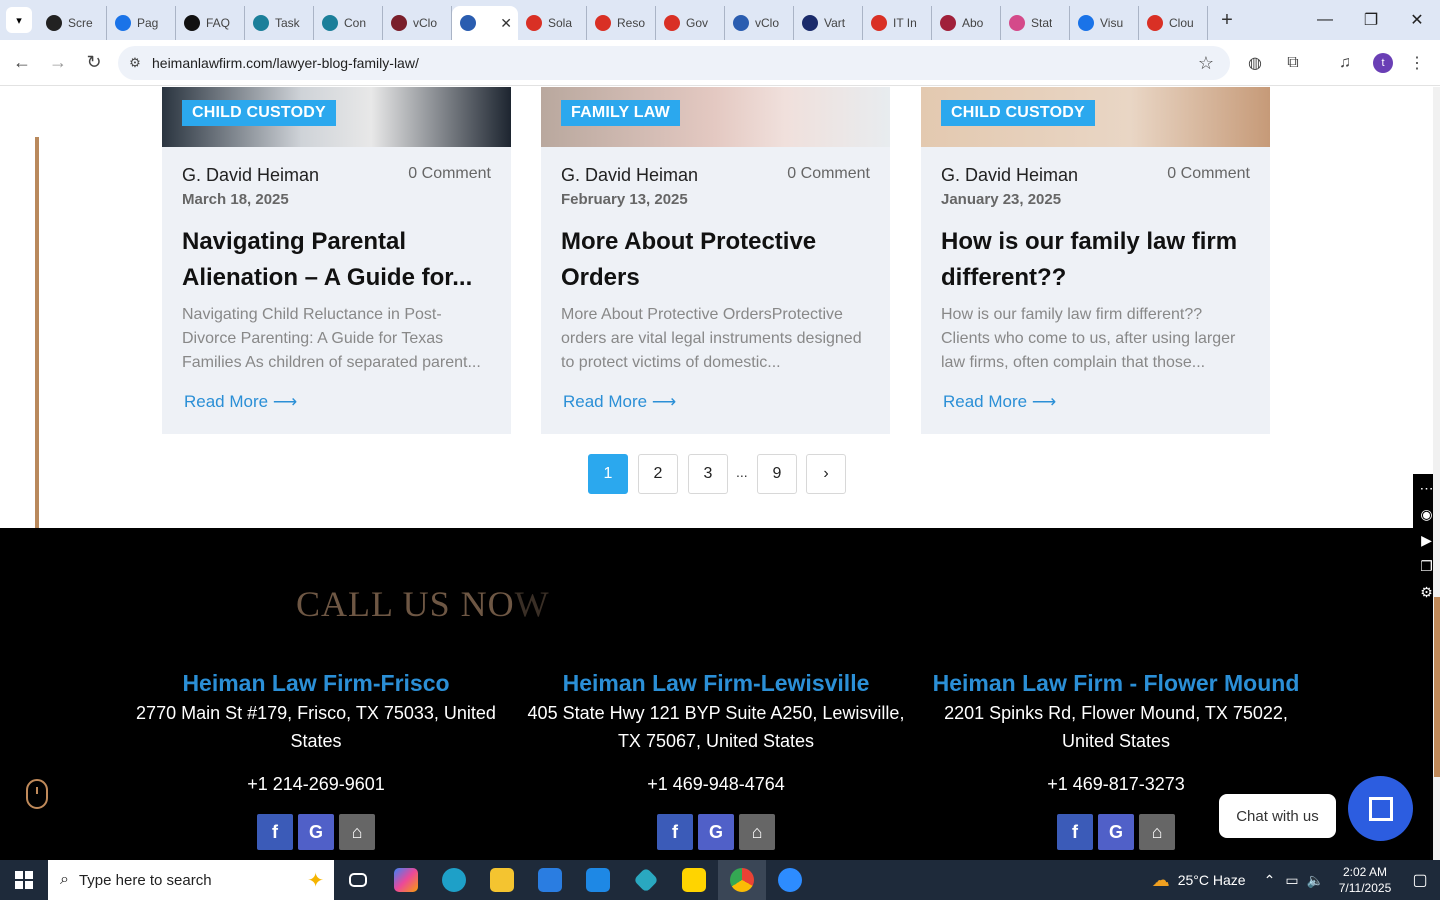 The width and height of the screenshot is (1440, 900). I want to click on office-name: Heiman Law Firm - Flower Mound, so click(1116, 683).